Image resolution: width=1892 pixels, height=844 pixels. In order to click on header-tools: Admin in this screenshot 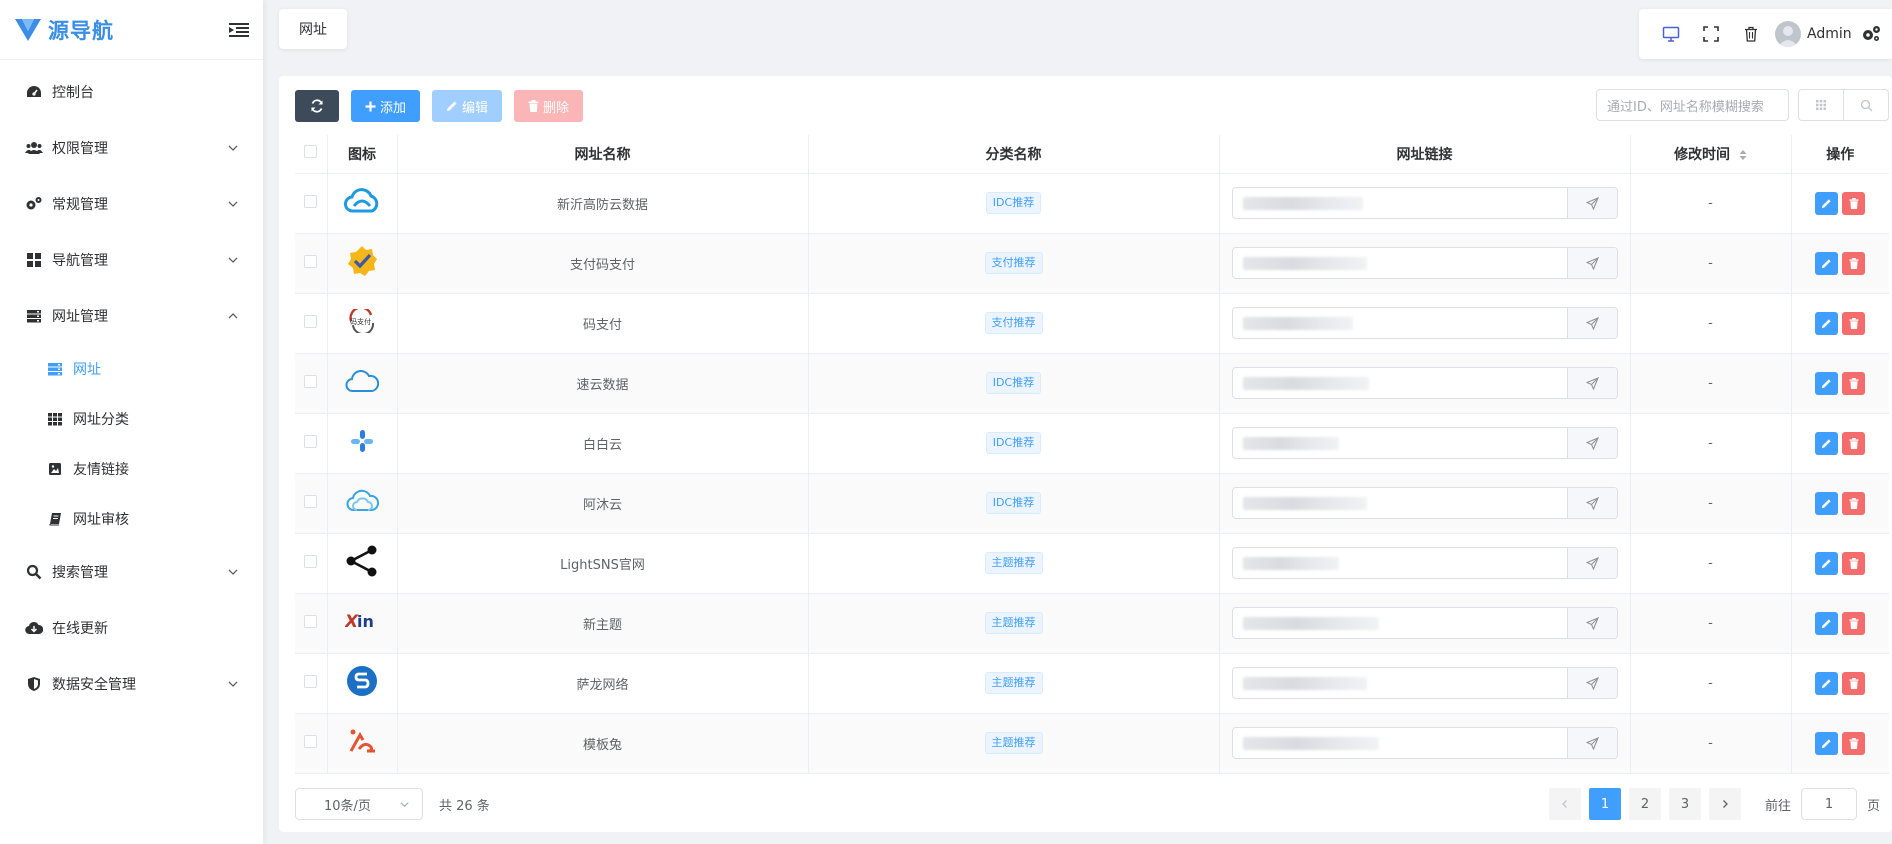, I will do `click(1765, 34)`.